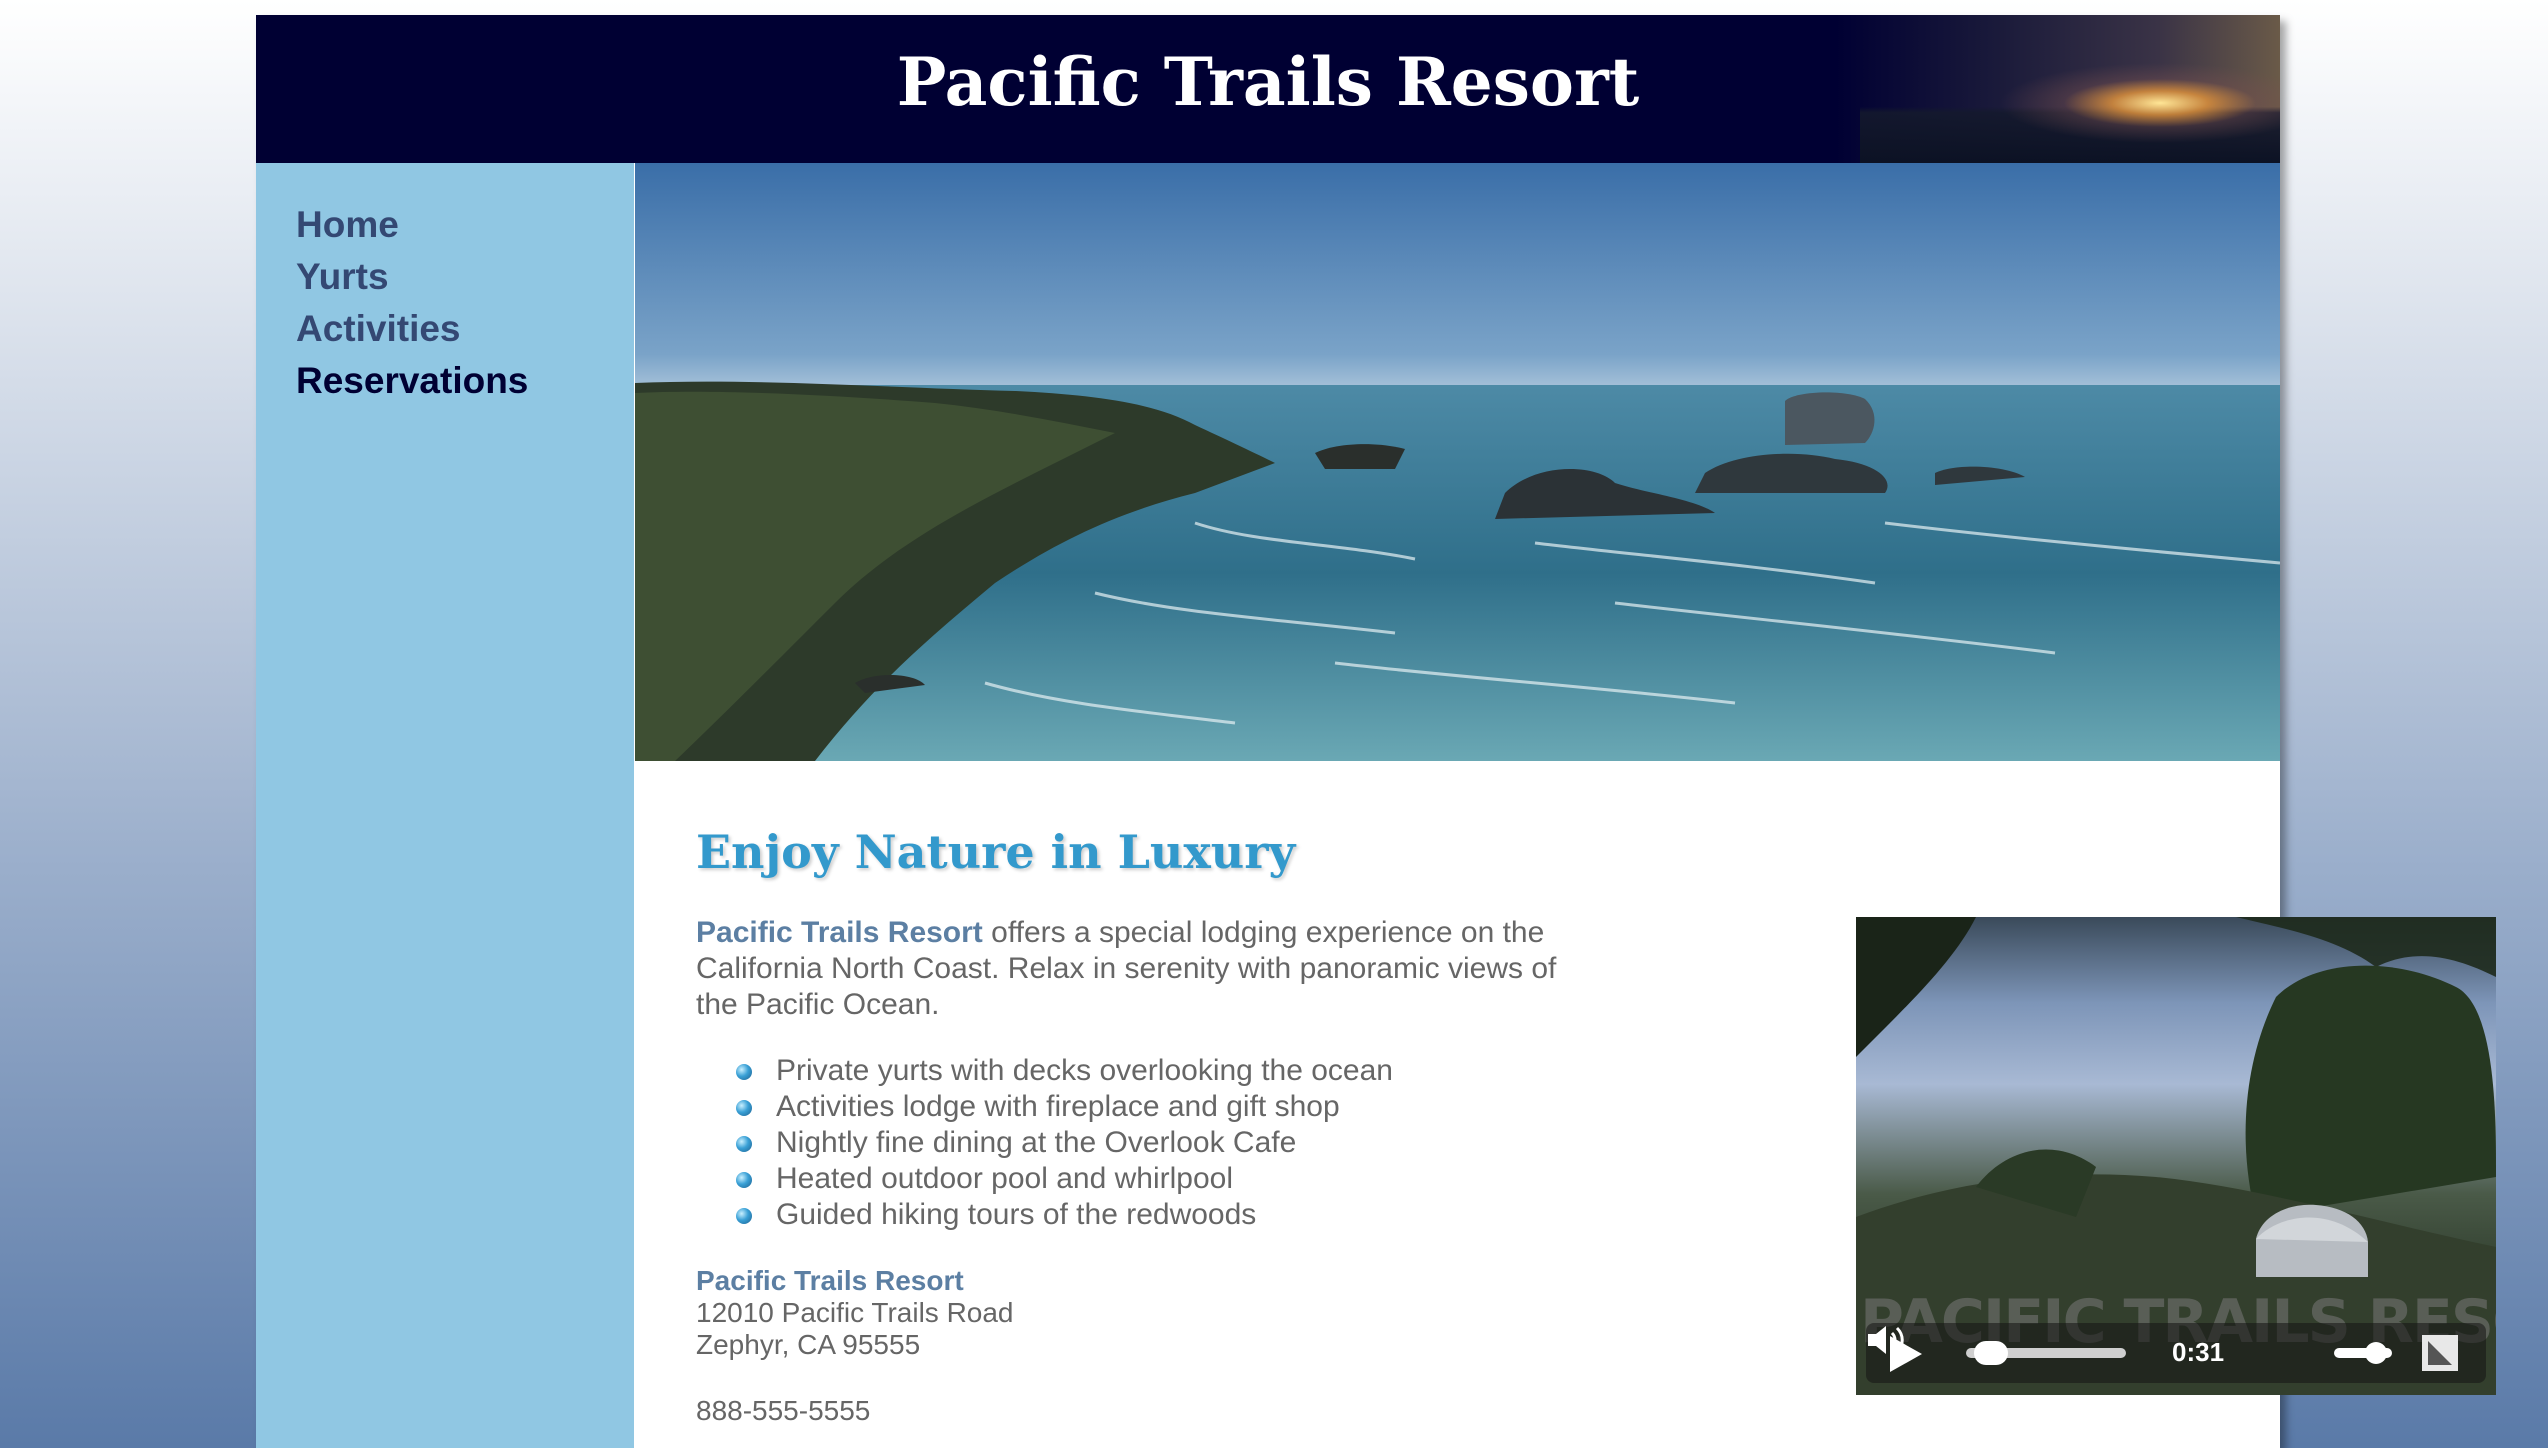 The height and width of the screenshot is (1448, 2548). I want to click on list-item: Heated outdoor pool and whirlpool, so click(1064, 1179).